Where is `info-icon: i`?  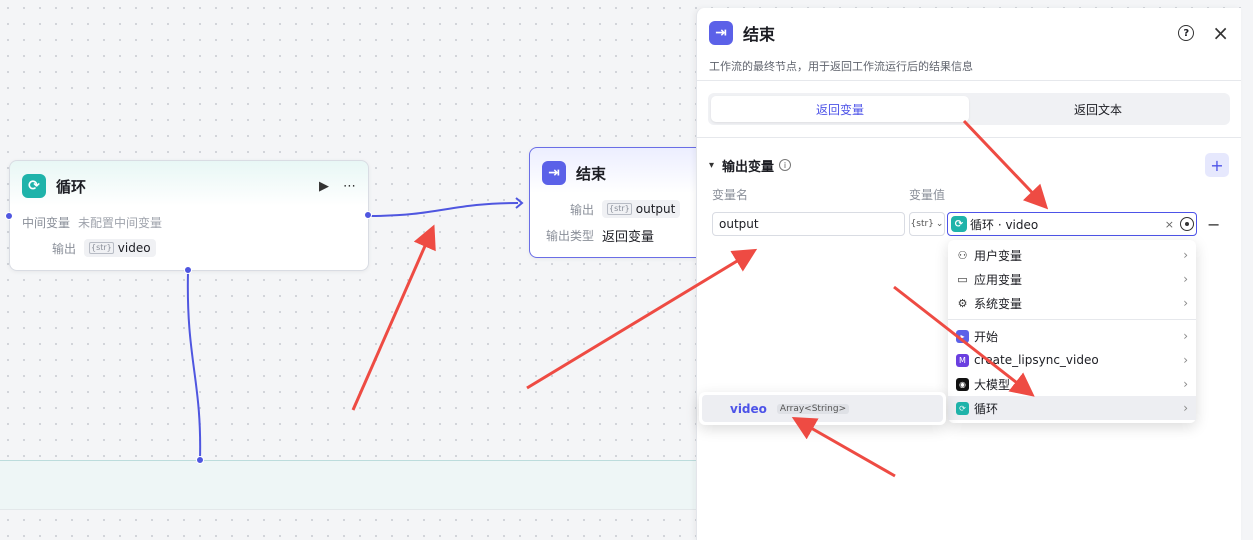
info-icon: i is located at coordinates (785, 165).